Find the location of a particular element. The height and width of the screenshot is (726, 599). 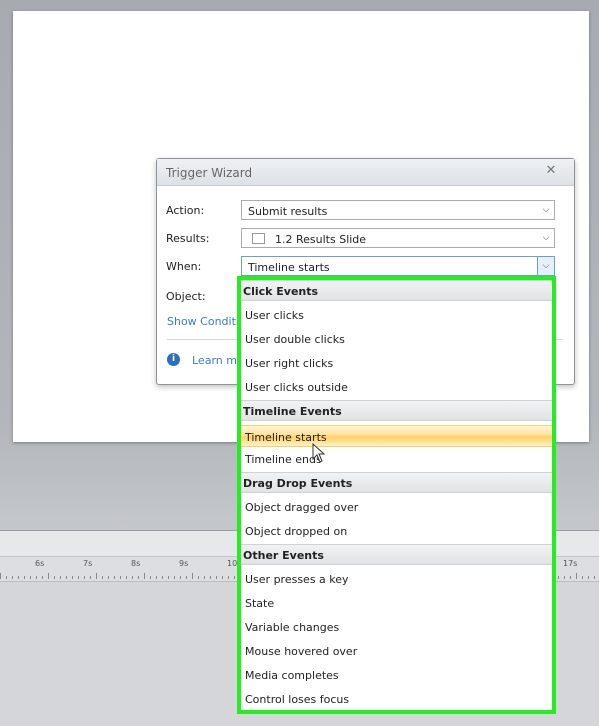

dropdown-option: User presses a key is located at coordinates (396, 580).